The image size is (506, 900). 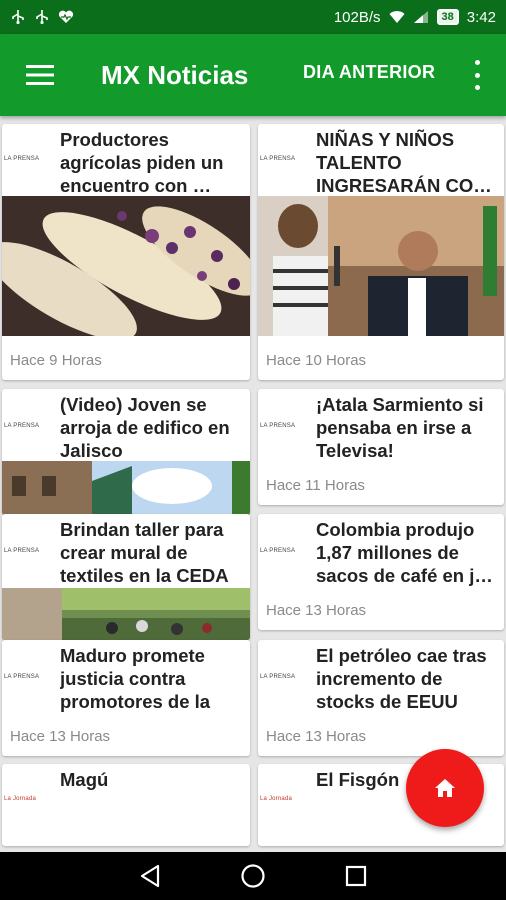 I want to click on battery-icon: 38, so click(x=447, y=17).